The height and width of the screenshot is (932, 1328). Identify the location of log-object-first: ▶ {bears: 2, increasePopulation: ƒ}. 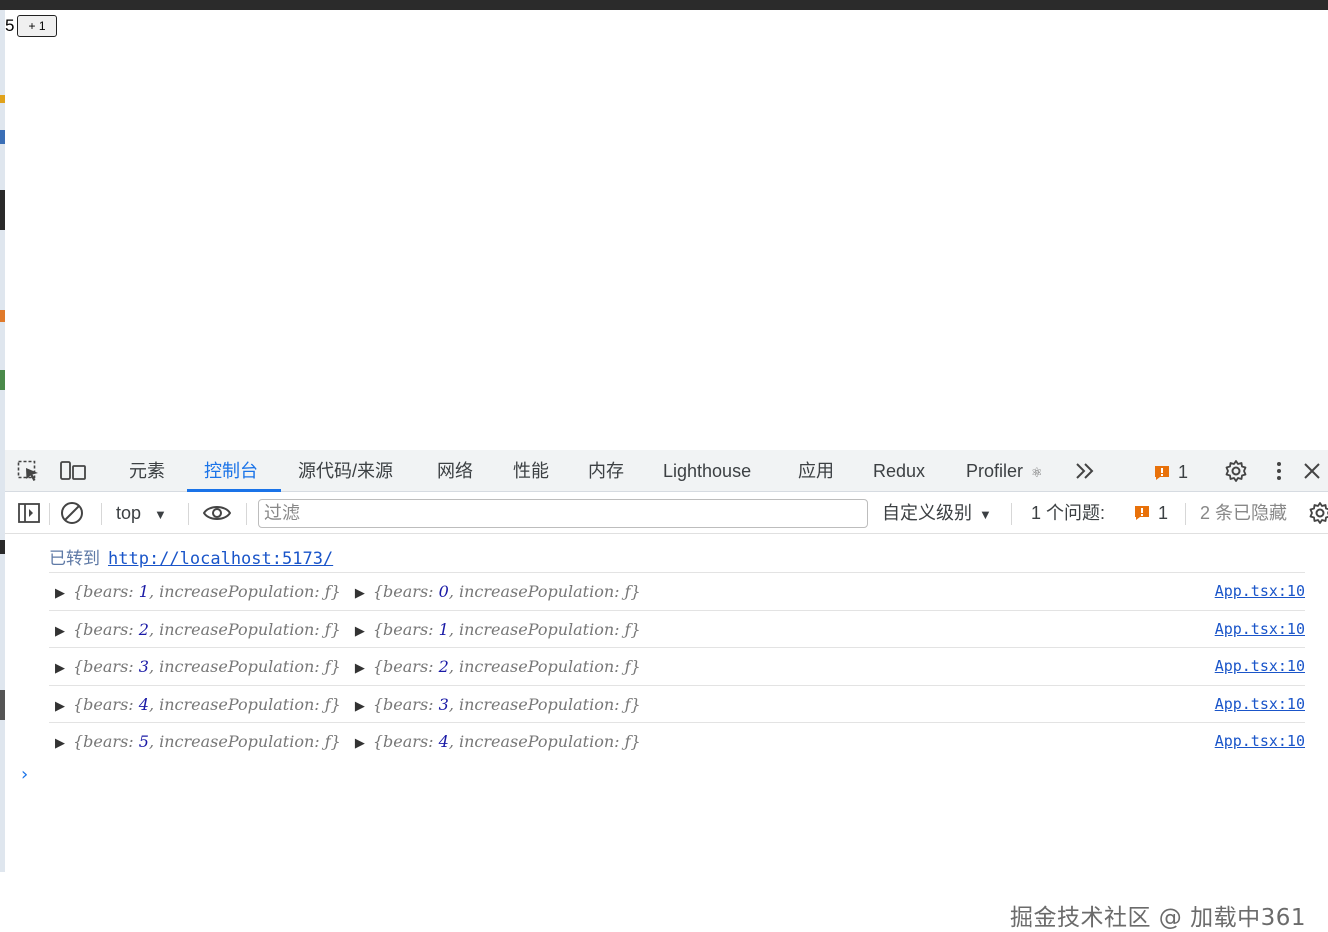
(198, 629).